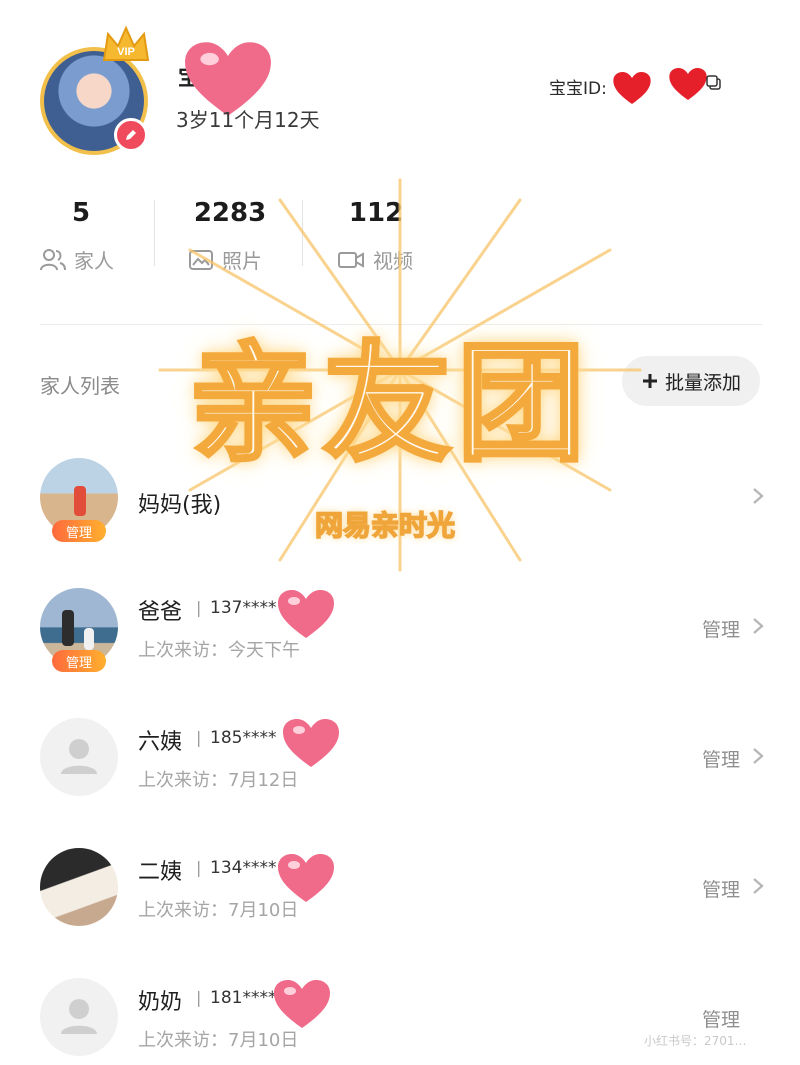  What do you see at coordinates (53, 259) in the screenshot?
I see `family-icon` at bounding box center [53, 259].